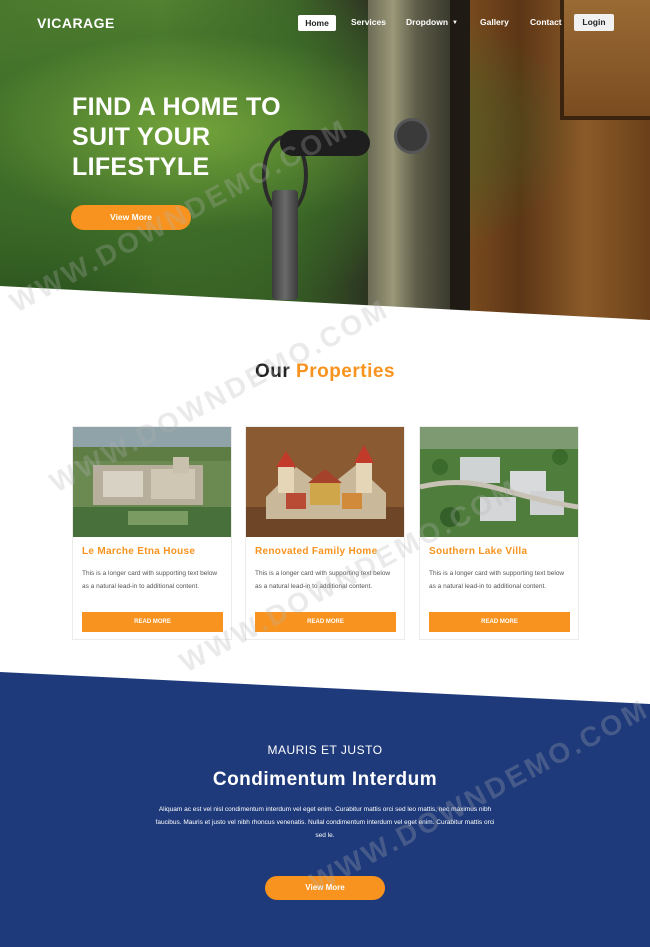  I want to click on feature-title: Condimentum Interdum, so click(325, 779).